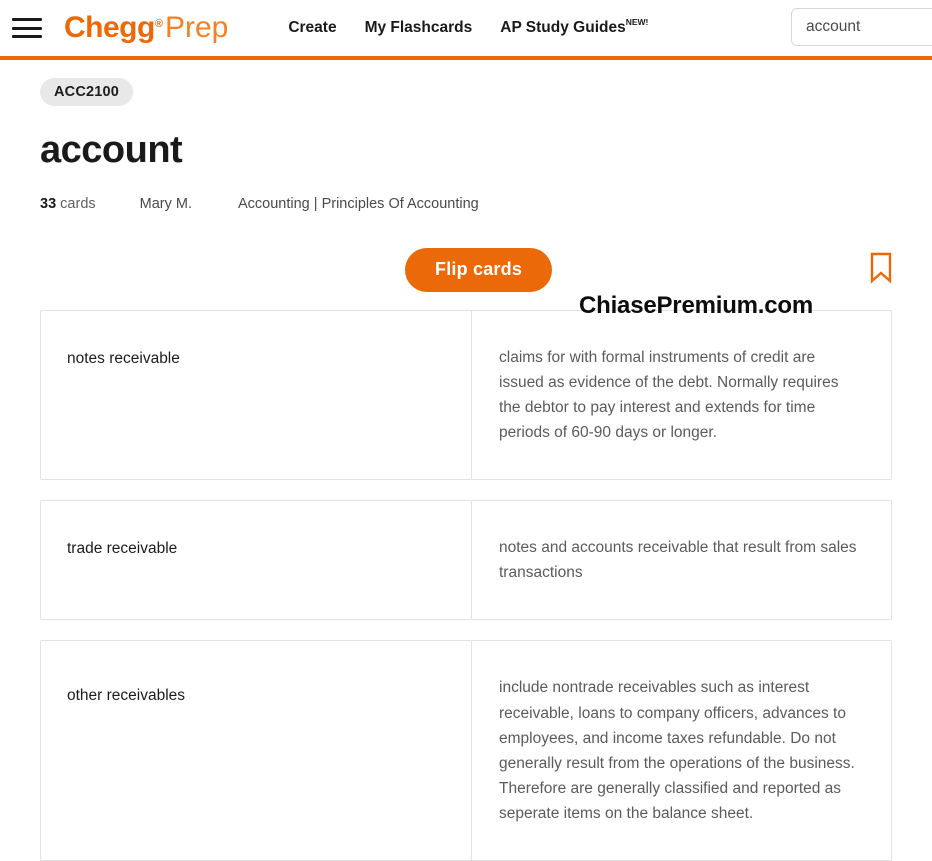  I want to click on main-navigation: Create My Flashcards AP Study GuidesNEW!, so click(468, 27).